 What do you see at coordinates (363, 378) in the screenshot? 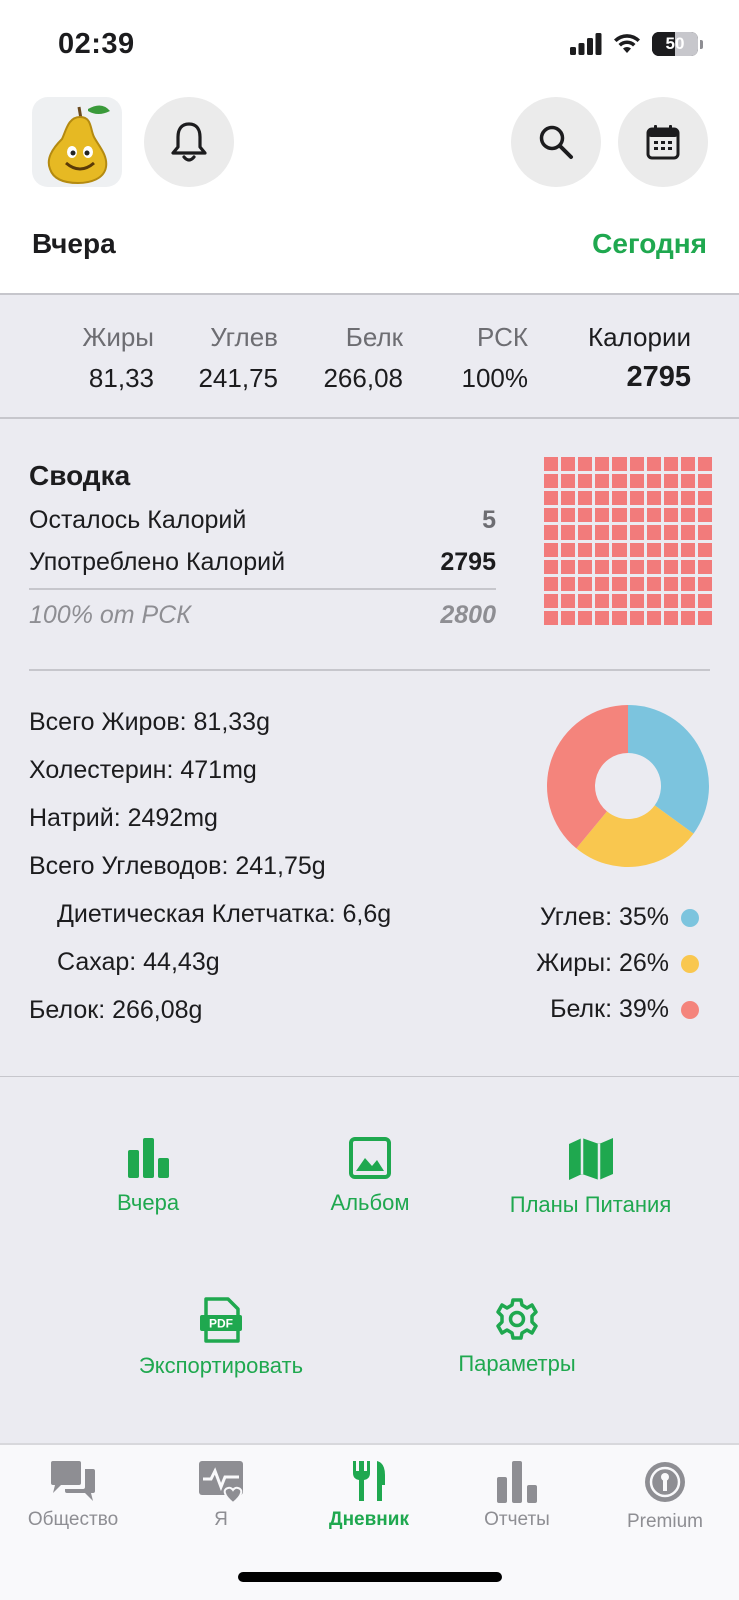
I see `macro-value: 266,08` at bounding box center [363, 378].